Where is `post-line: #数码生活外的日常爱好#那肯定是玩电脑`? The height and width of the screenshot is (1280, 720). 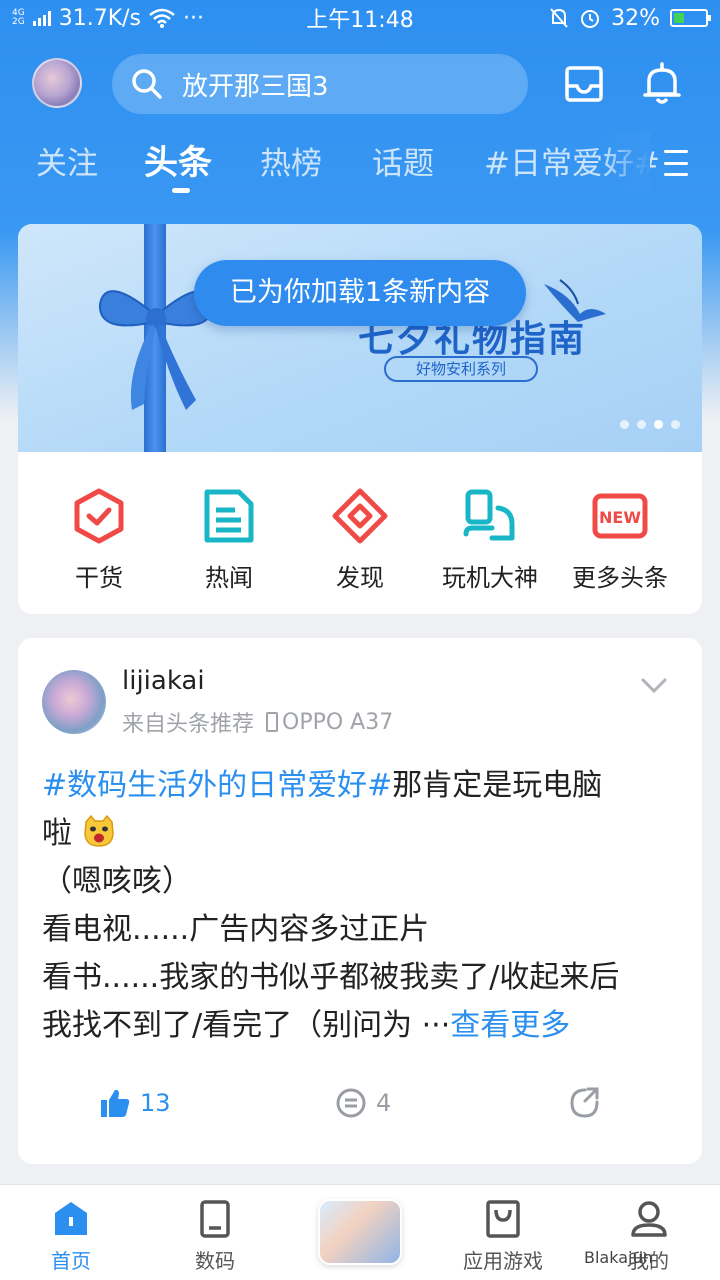 post-line: #数码生活外的日常爱好#那肯定是玩电脑 is located at coordinates (360, 786).